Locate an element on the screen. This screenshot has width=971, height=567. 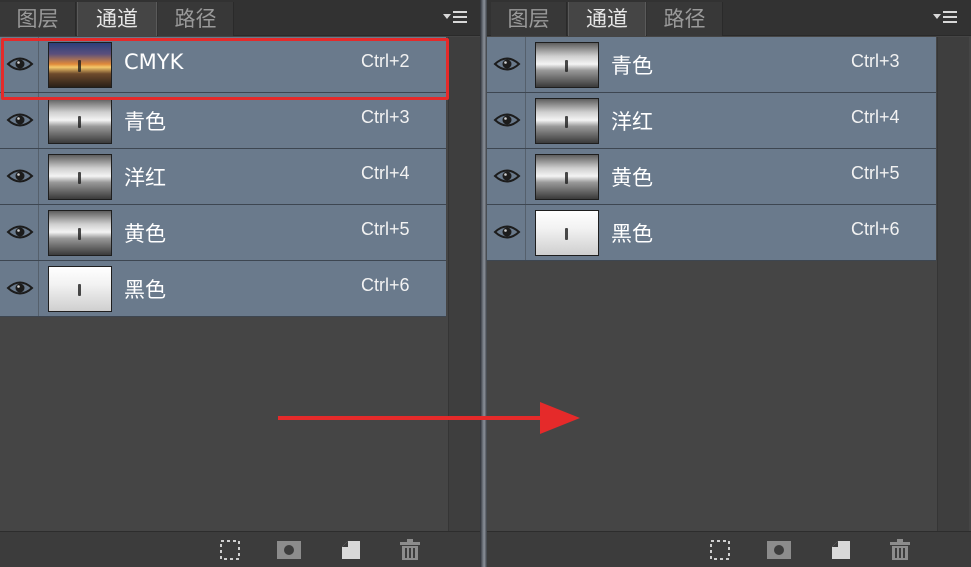
annotation-highlight-box is located at coordinates (225, 69).